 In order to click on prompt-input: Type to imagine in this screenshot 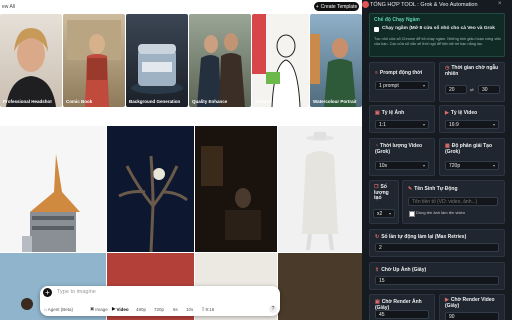, I will do `click(76, 292)`.